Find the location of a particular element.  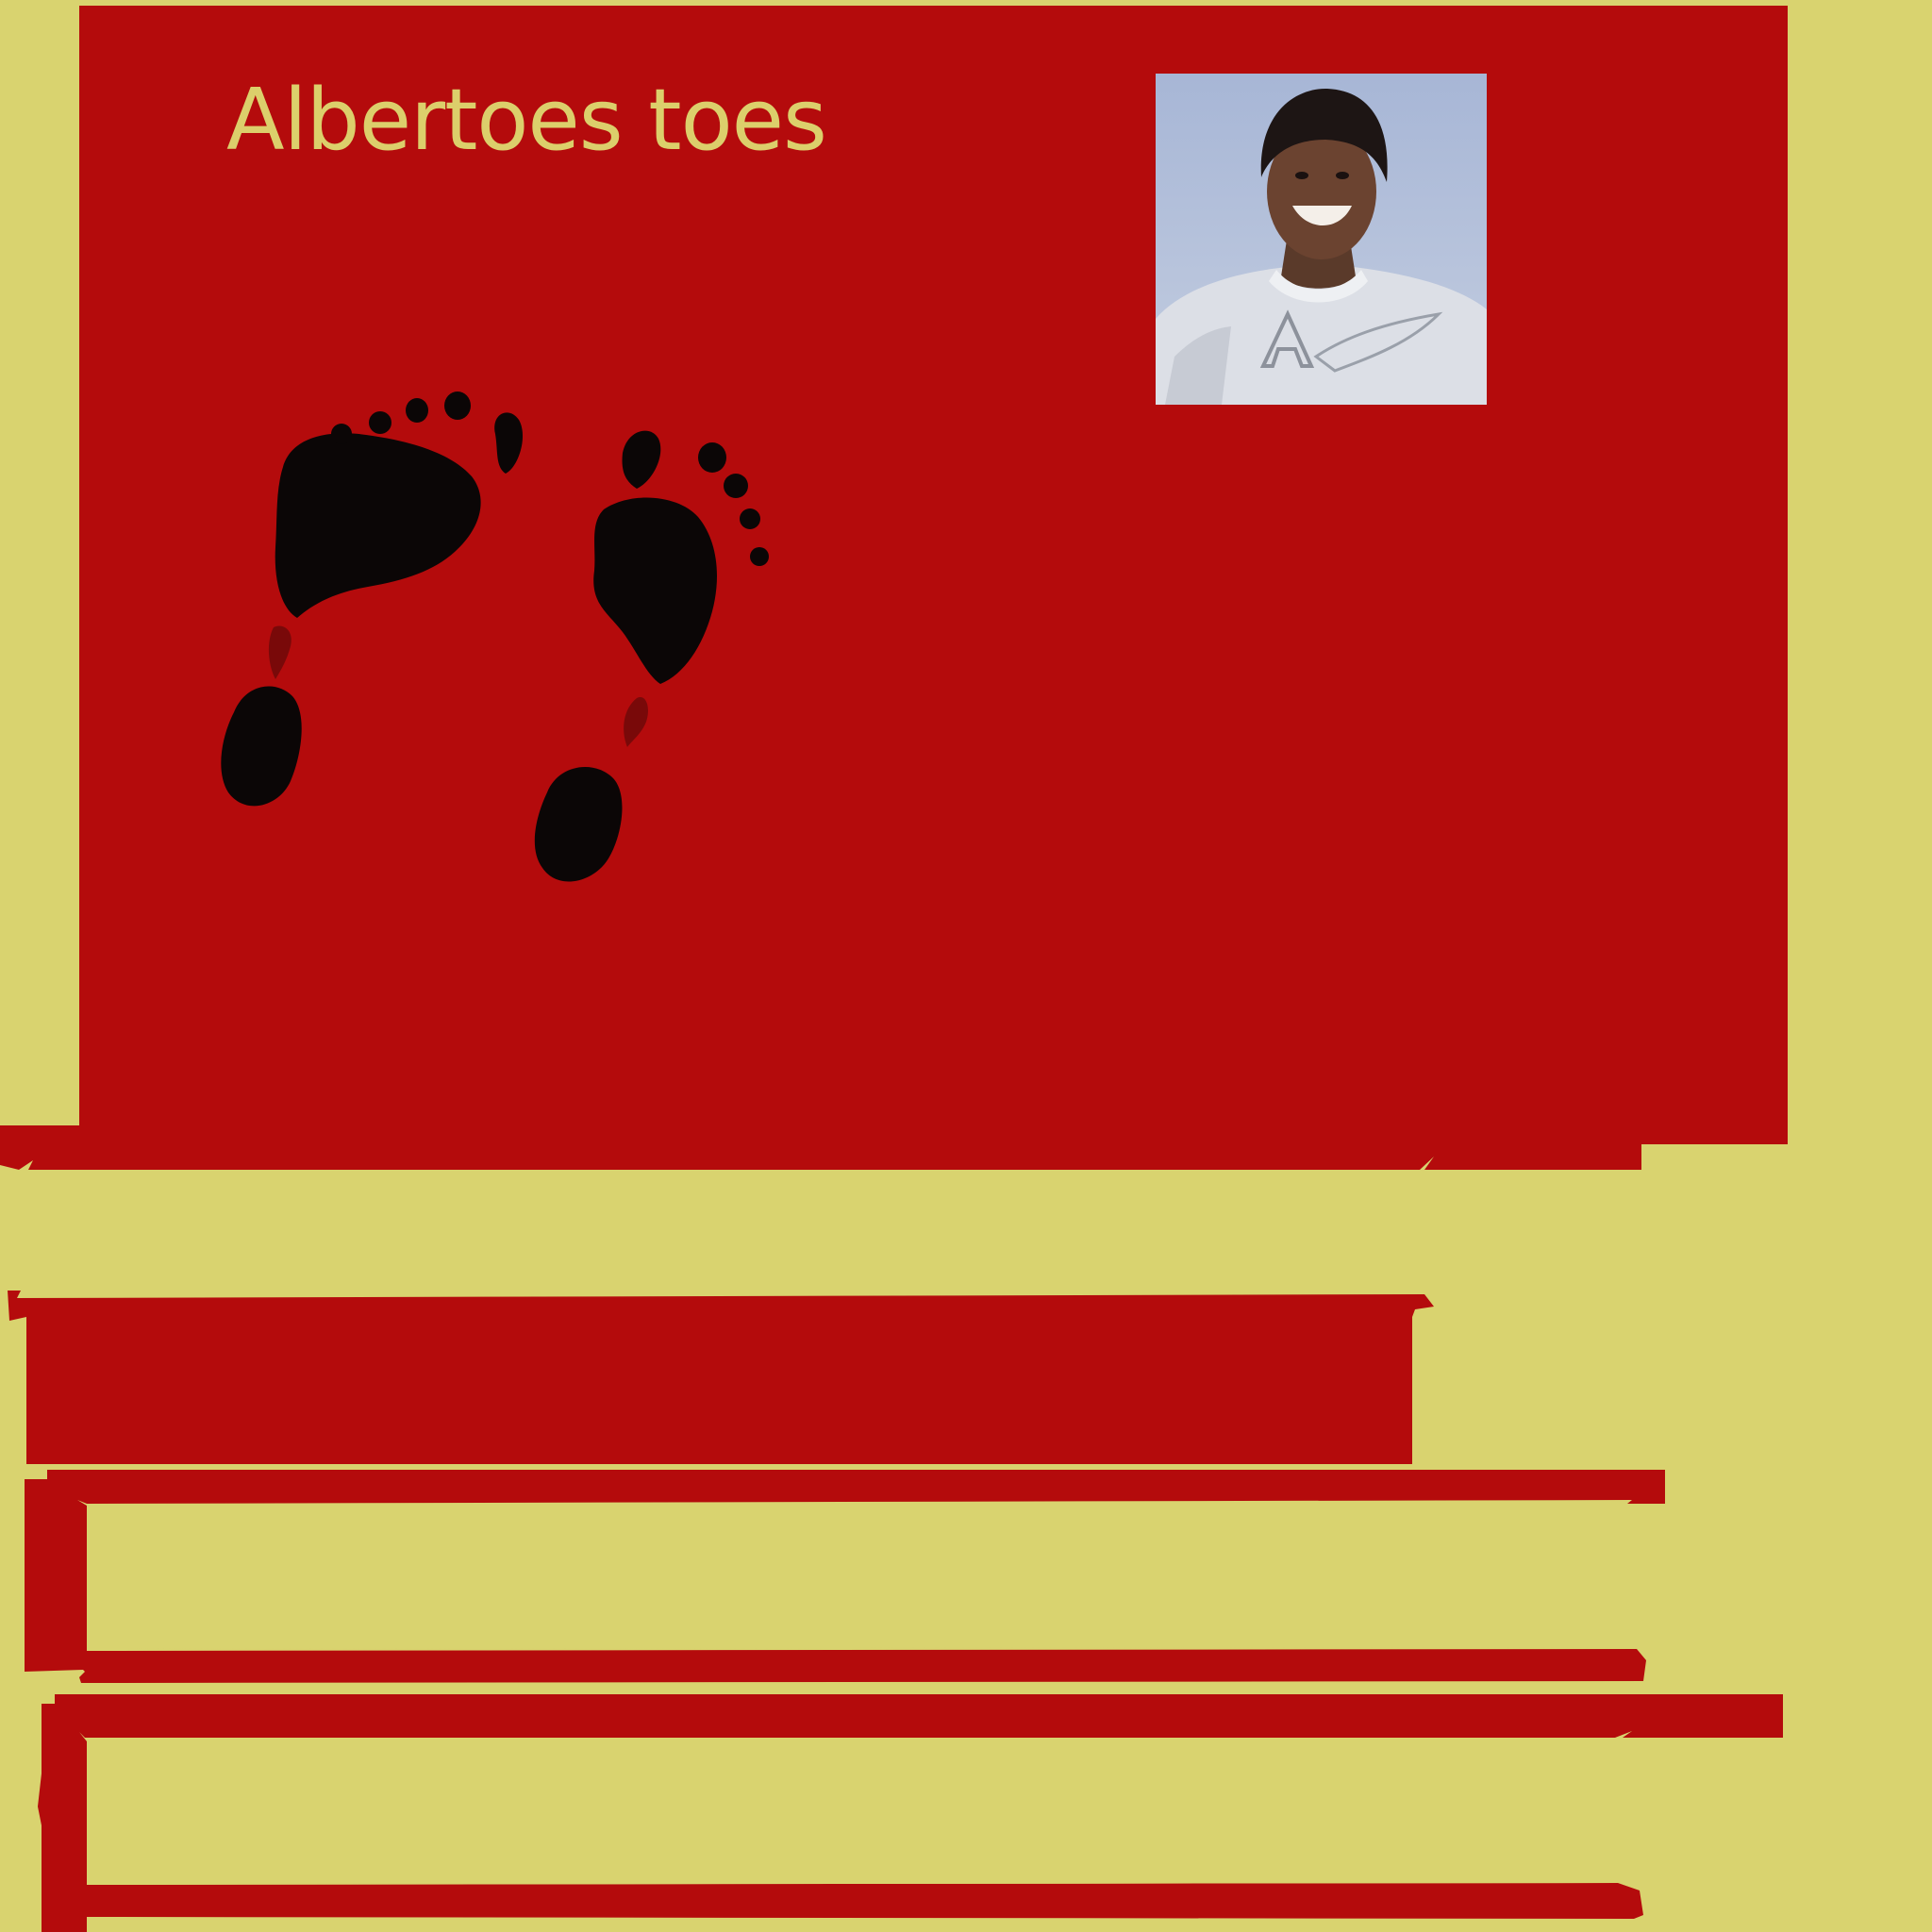

page-title: Albertoes toes is located at coordinates (526, 121).